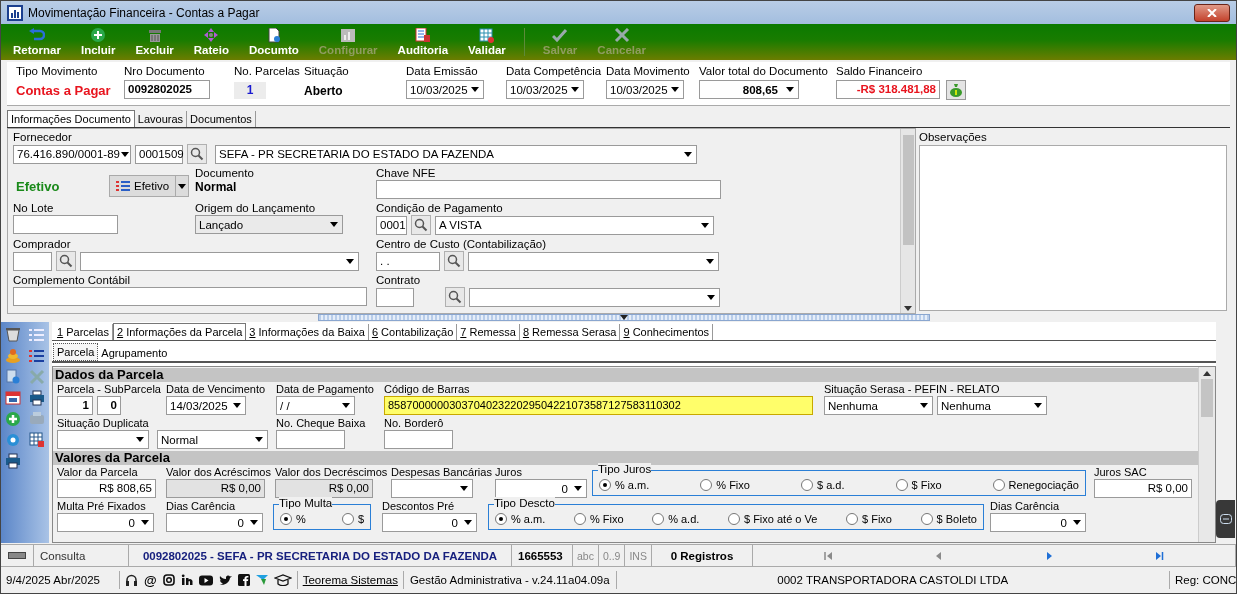 This screenshot has height=594, width=1237. Describe the element at coordinates (667, 332) in the screenshot. I see `tab: 9 Conhecimentos` at that location.